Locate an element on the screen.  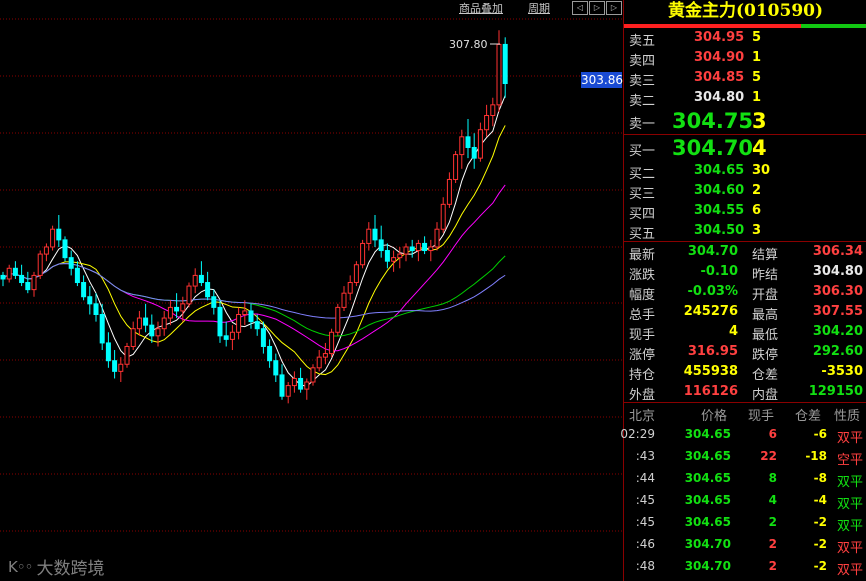
stat-label: 内盘 is located at coordinates (765, 395).